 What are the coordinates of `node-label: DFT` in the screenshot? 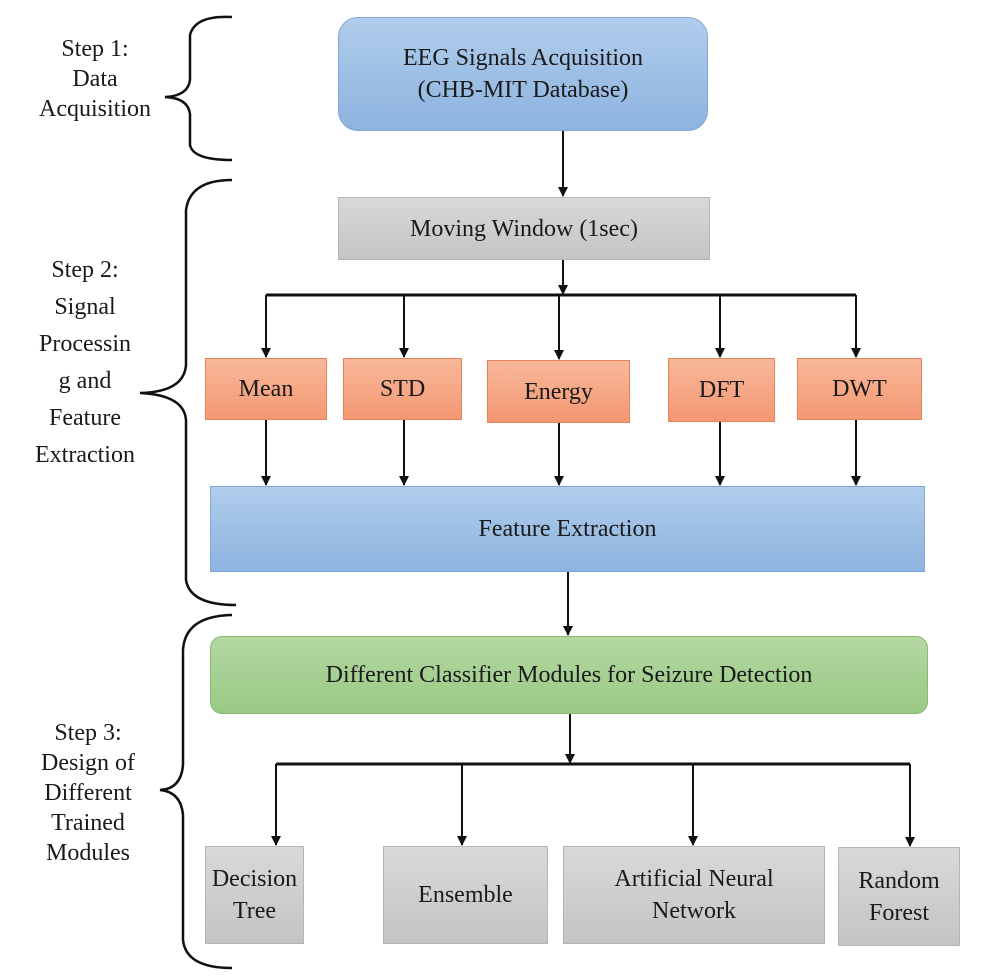 It's located at (721, 390).